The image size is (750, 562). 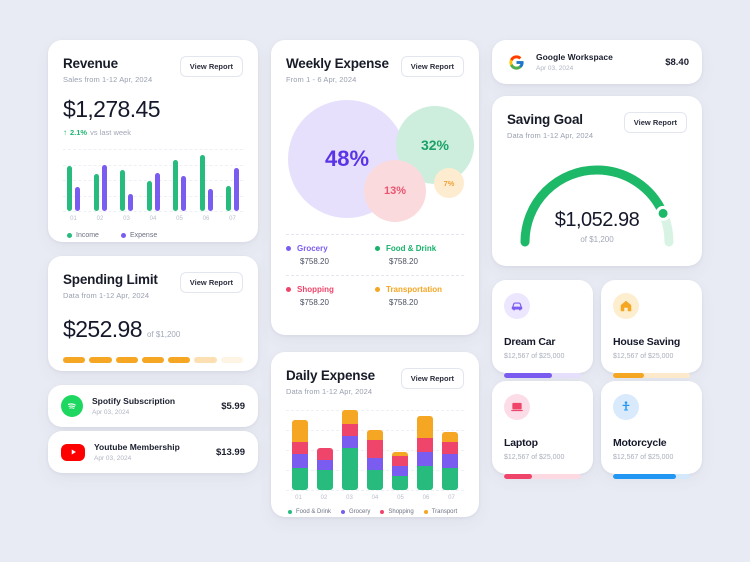 What do you see at coordinates (87, 235) in the screenshot?
I see `legend-label: Income` at bounding box center [87, 235].